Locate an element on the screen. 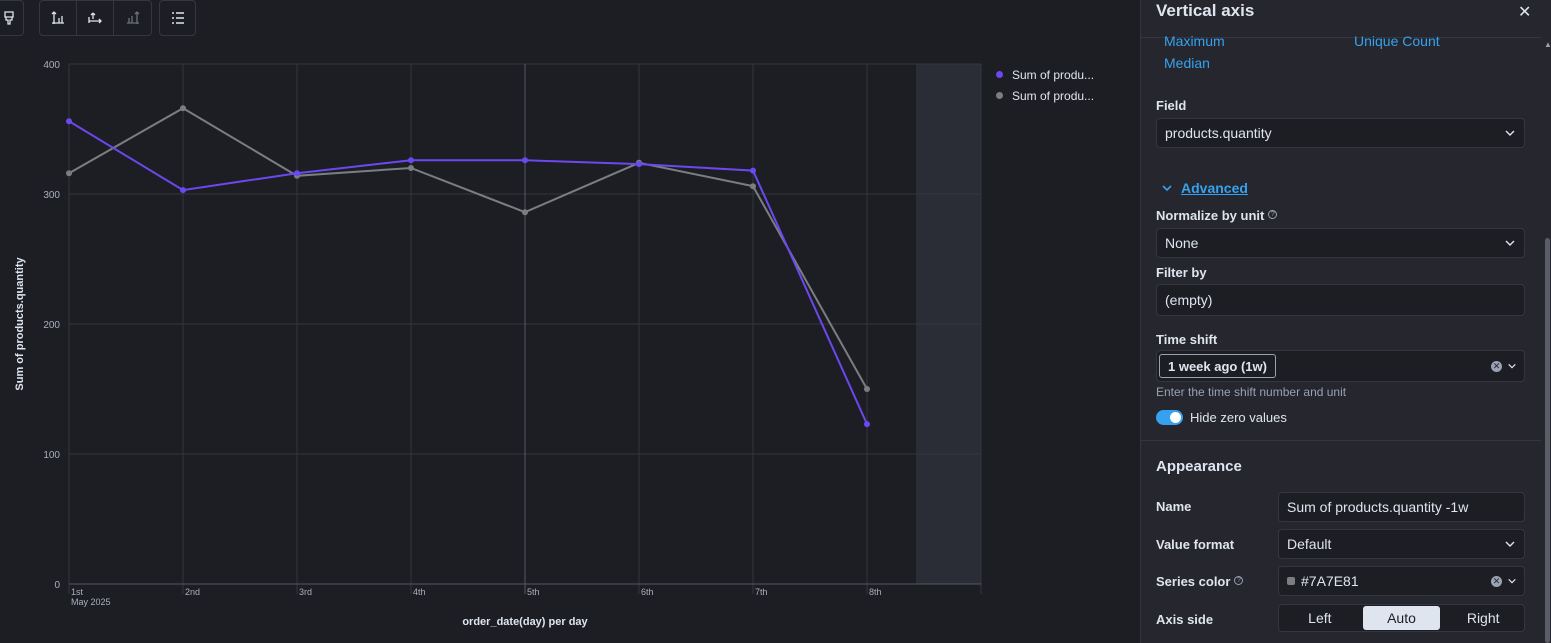  flyout-title: Vertical axis is located at coordinates (1205, 10).